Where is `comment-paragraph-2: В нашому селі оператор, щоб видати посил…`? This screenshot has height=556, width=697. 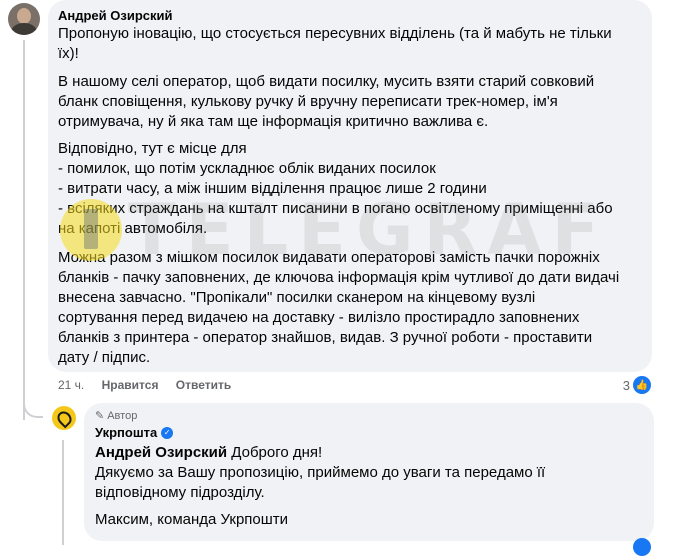 comment-paragraph-2: В нашому селі оператор, щоб видати посил… is located at coordinates (326, 101).